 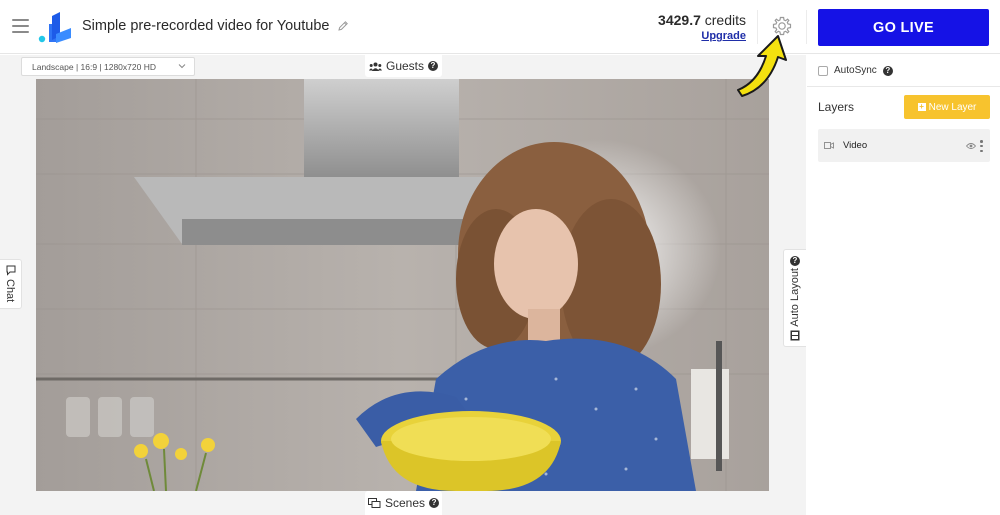 What do you see at coordinates (823, 70) in the screenshot?
I see `autosync-checkbox` at bounding box center [823, 70].